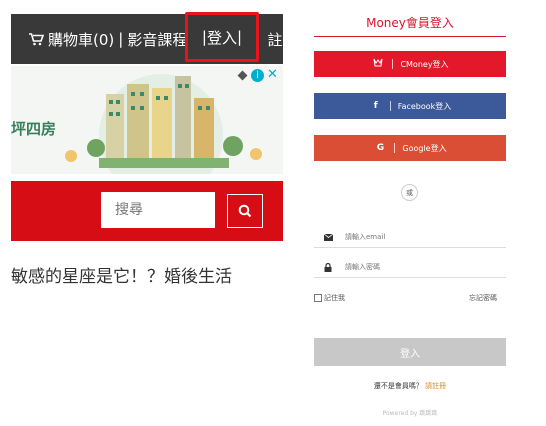 The width and height of the screenshot is (546, 426). What do you see at coordinates (398, 386) in the screenshot?
I see `register-prompt-text: 還不是會員嗎？` at bounding box center [398, 386].